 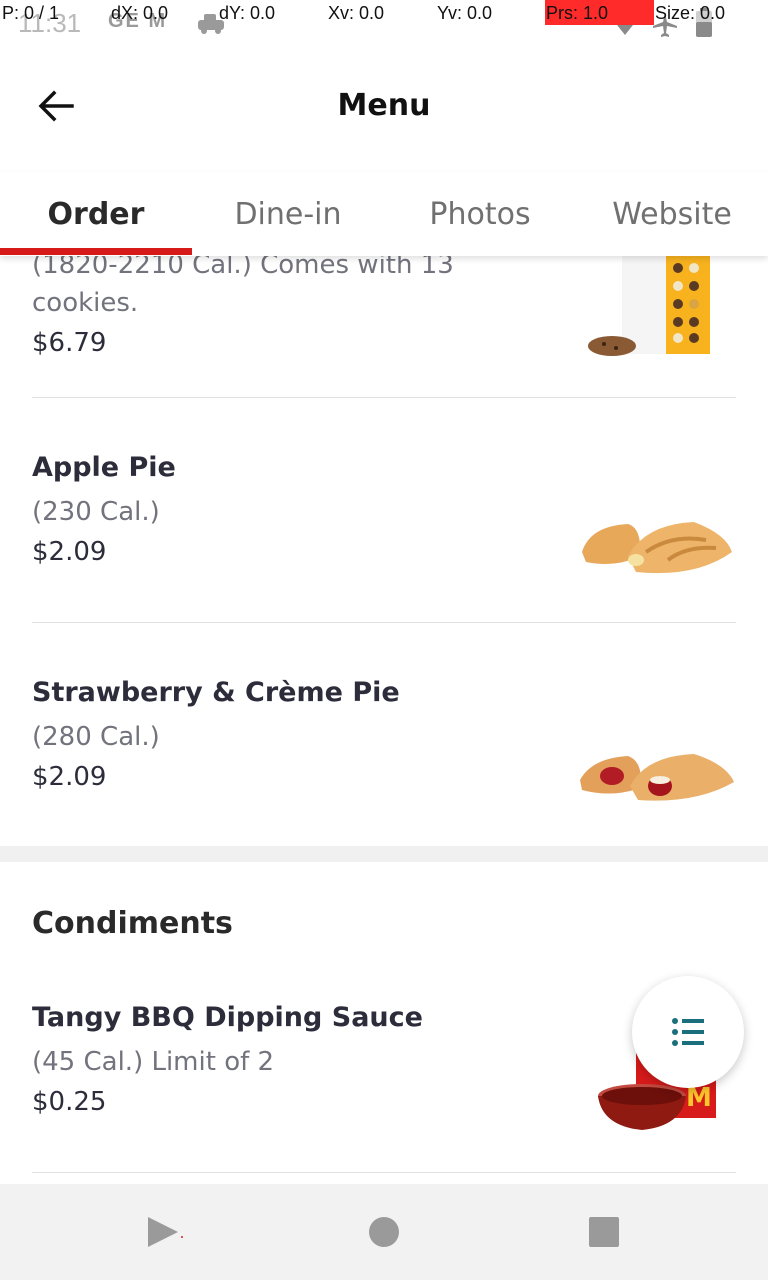 I want to click on system-nav-bar, so click(x=384, y=1232).